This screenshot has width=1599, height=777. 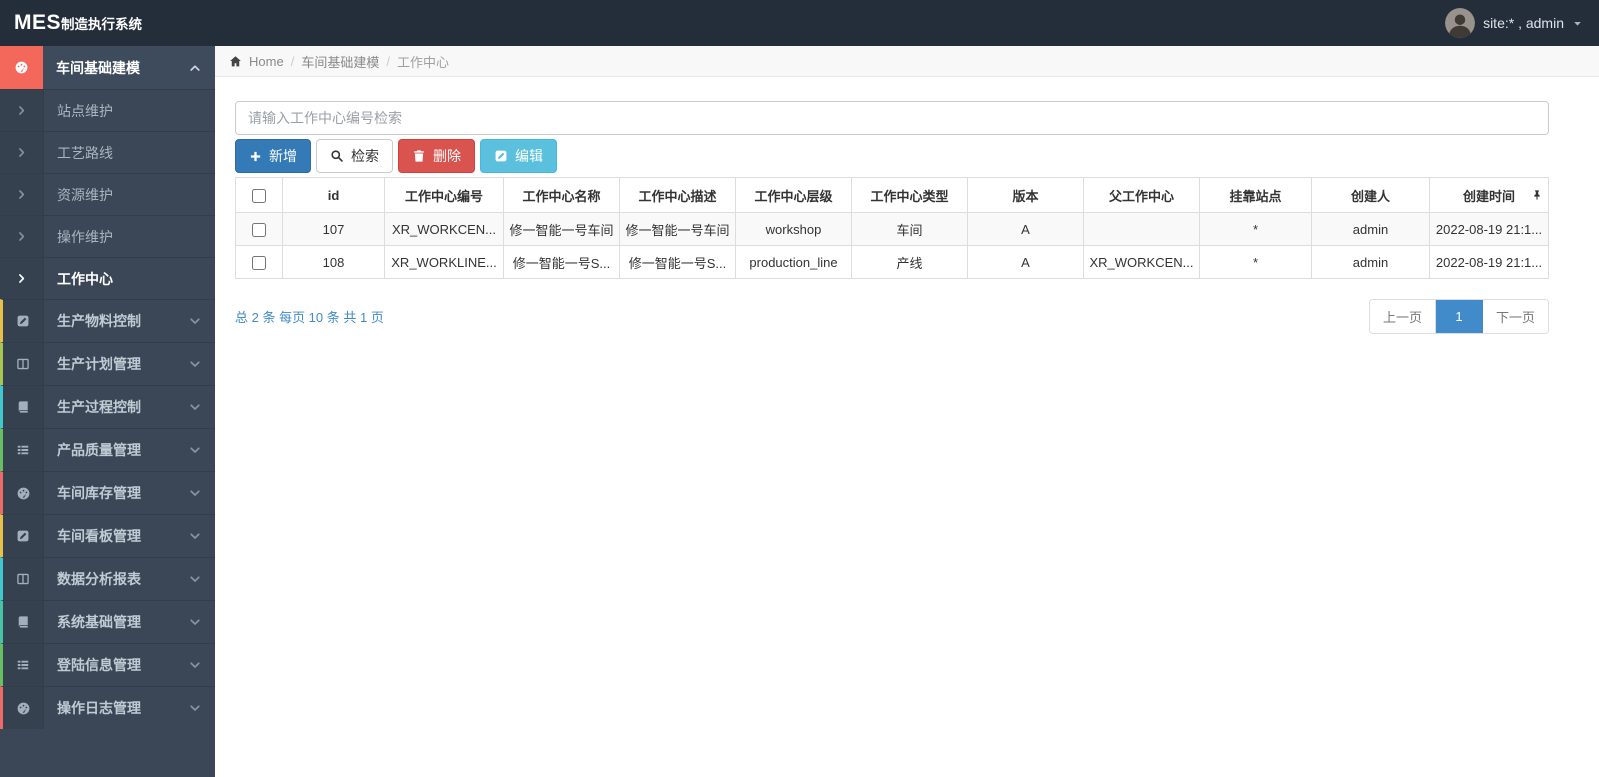 I want to click on sidebar-group: 生产过程控制, so click(x=107, y=406).